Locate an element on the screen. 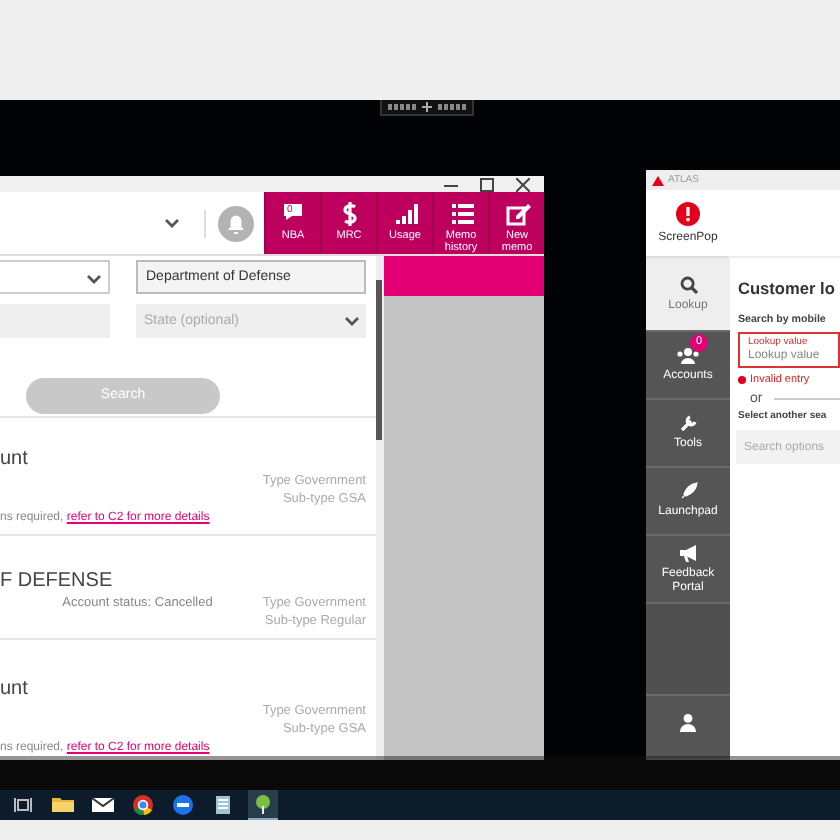  signal-bars-icon is located at coordinates (405, 214).